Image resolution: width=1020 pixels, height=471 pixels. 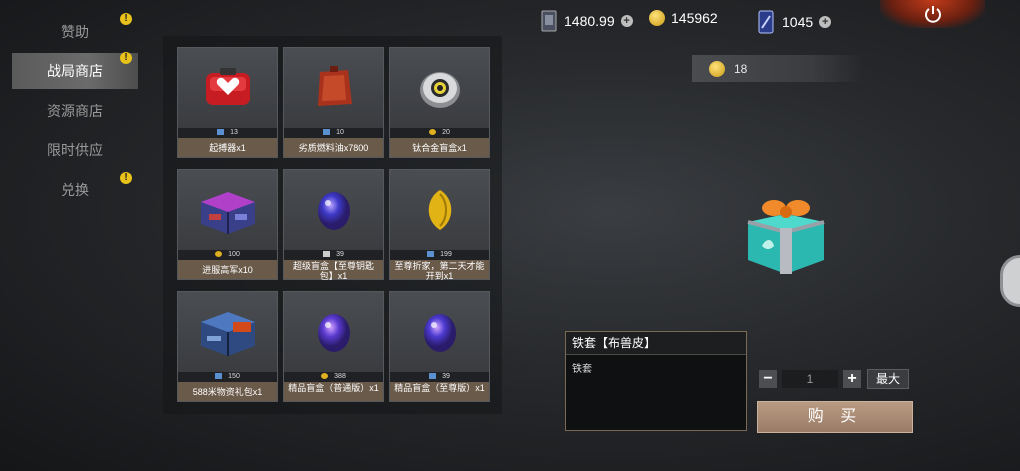 I want to click on max-quantity-button: 最大, so click(x=888, y=379).